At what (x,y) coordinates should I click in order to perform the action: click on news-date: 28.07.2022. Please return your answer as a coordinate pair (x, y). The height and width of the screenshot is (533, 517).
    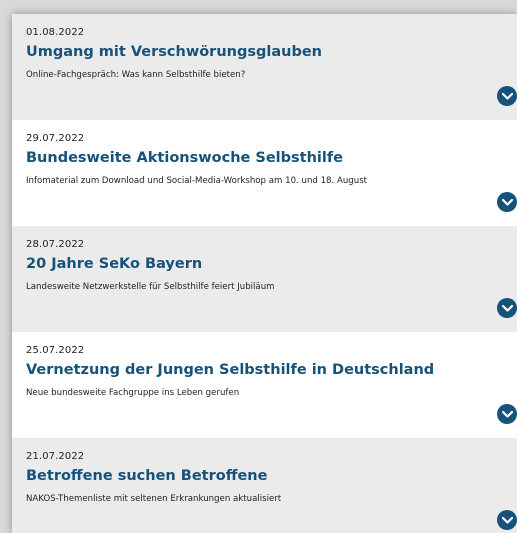
    Looking at the image, I should click on (55, 244).